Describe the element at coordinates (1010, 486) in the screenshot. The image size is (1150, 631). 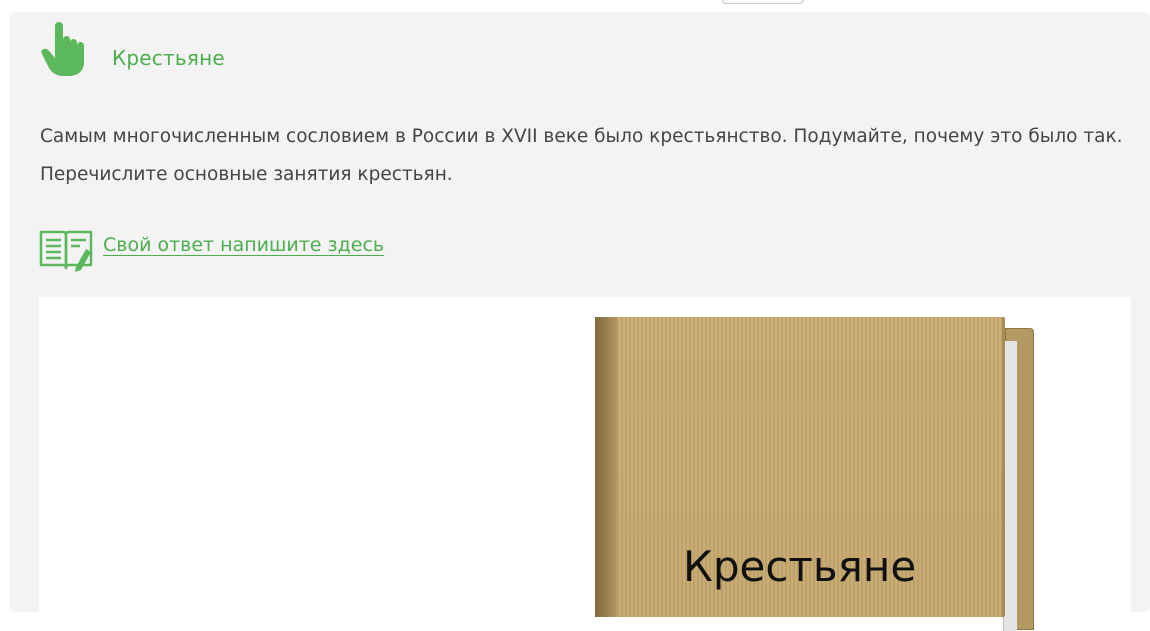
I see `folder-page-edge` at that location.